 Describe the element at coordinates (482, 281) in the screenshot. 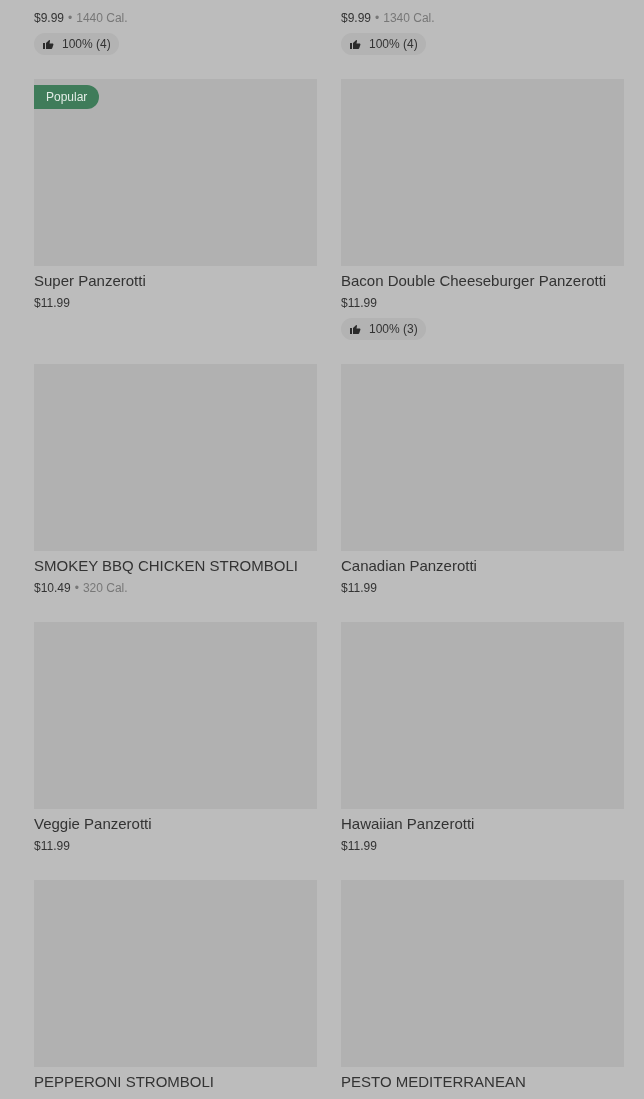

I see `item-title: Bacon Double Cheeseburger Panzerotti` at that location.